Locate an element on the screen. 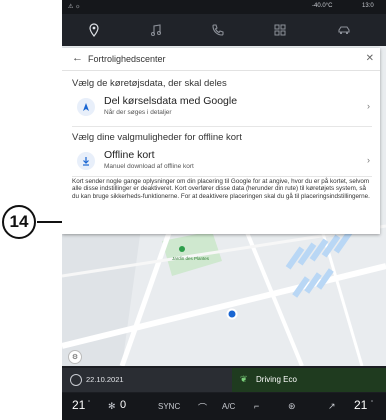 This screenshot has width=386, height=420. nav-navigation is located at coordinates (94, 30).